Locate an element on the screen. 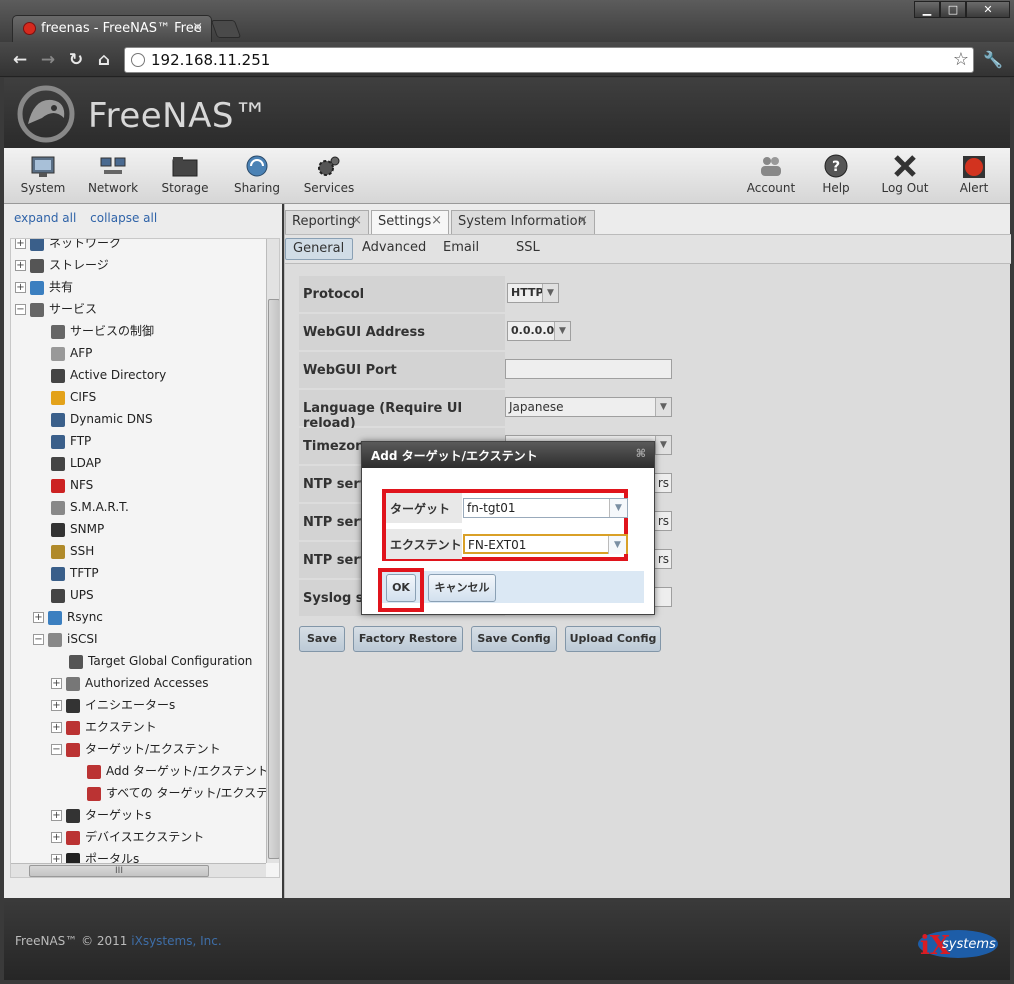  footer-copyright: FreeNAS™ © 2011 iXsystems, Inc. is located at coordinates (118, 941).